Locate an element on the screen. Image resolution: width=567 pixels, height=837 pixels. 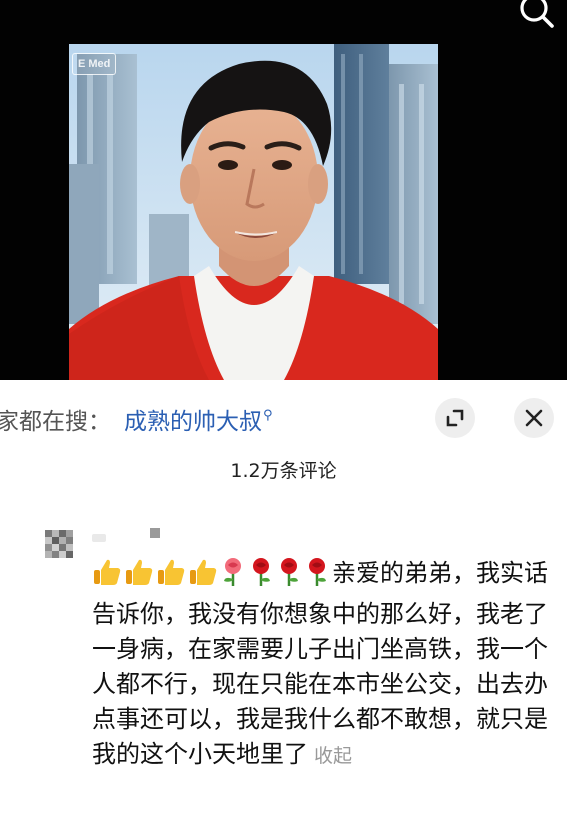
expand-button is located at coordinates (455, 418).